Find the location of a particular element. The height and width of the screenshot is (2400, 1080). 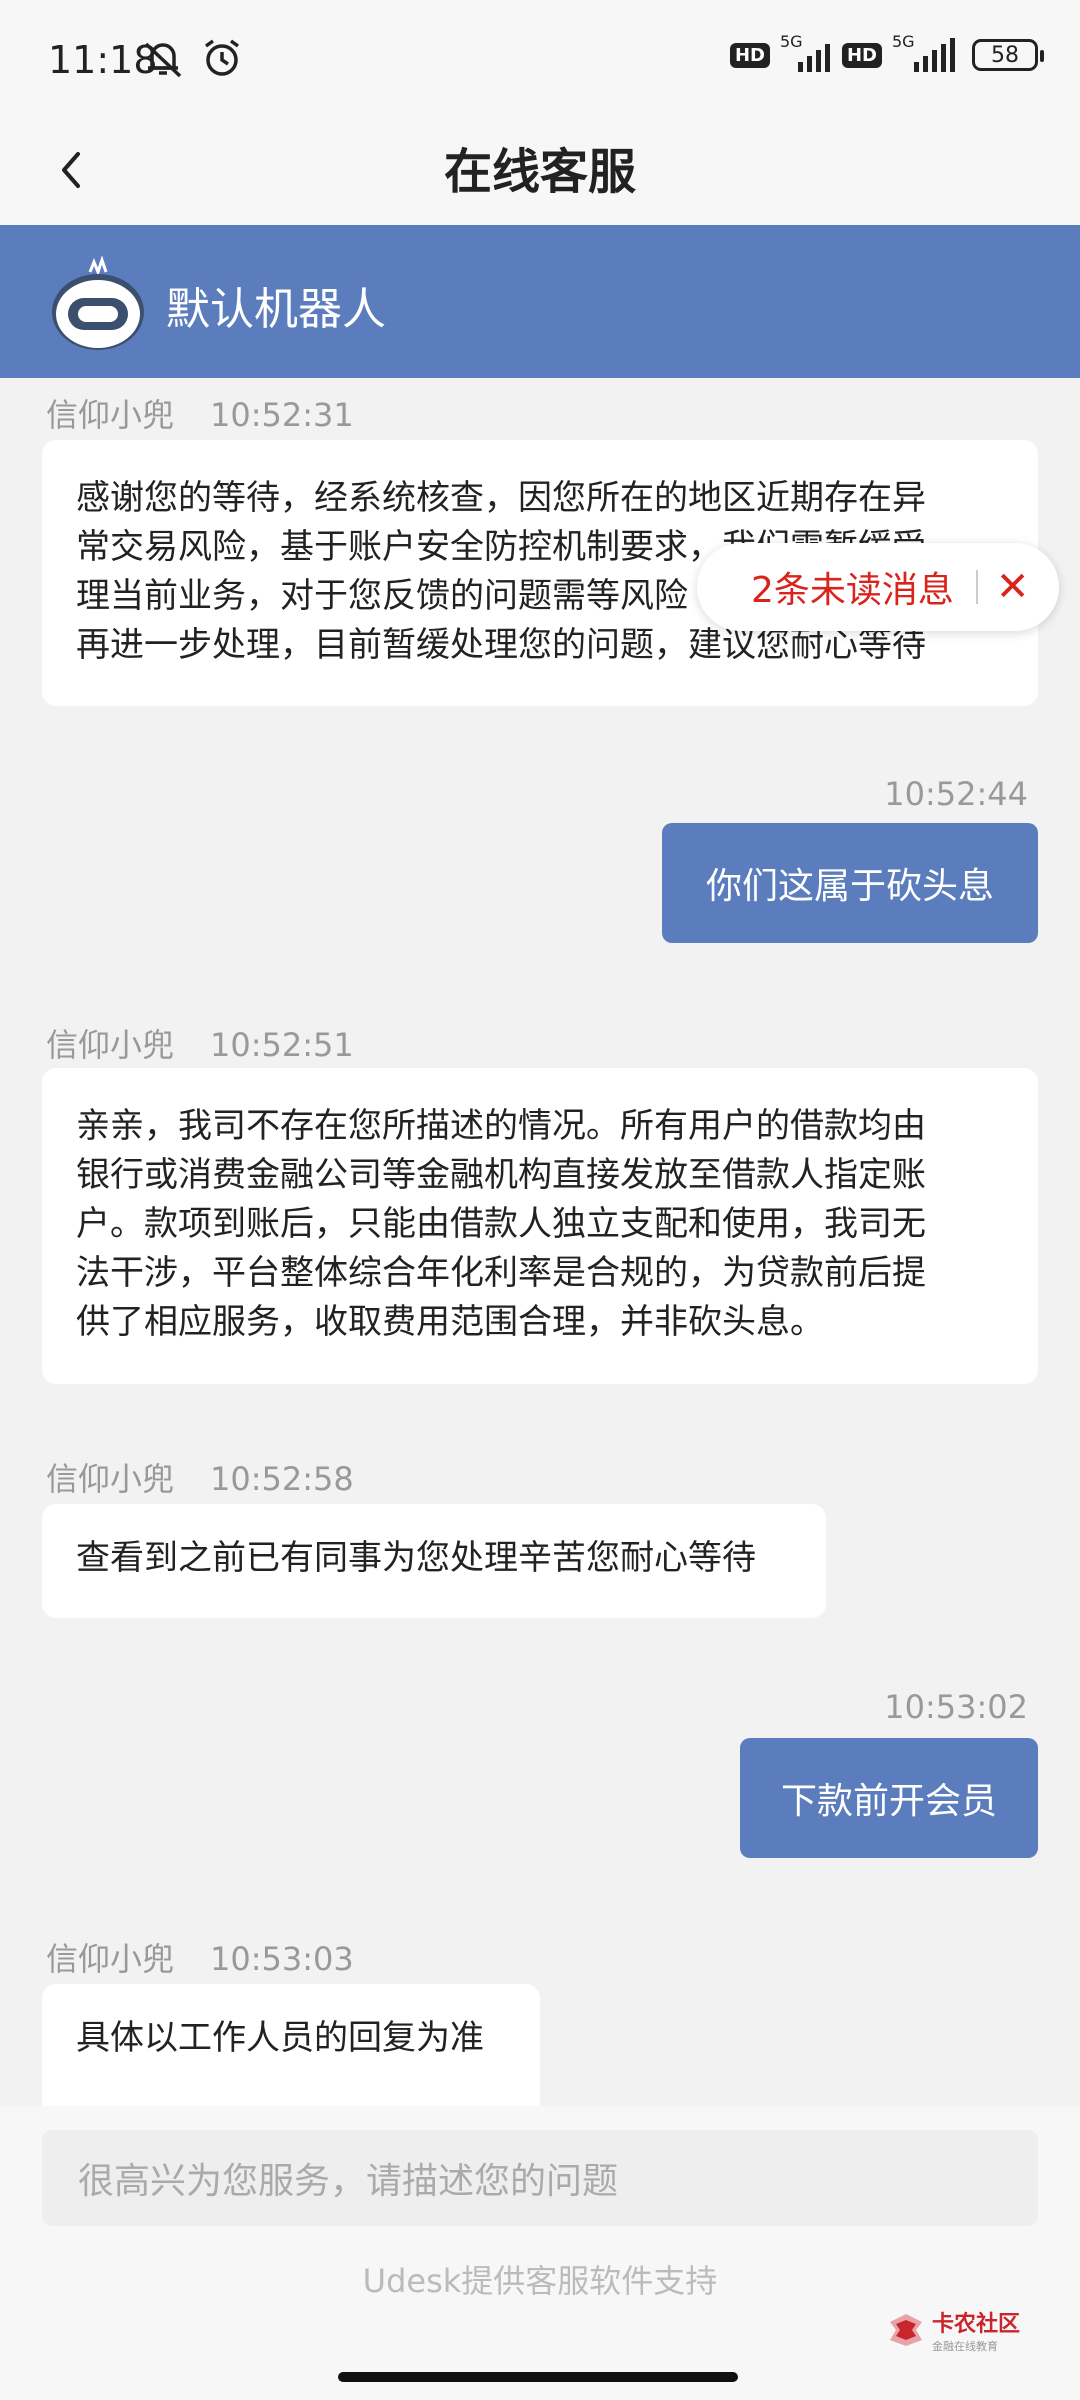

message-line: 亲亲，我司不存在您所描述的情况。所有用户的借款均由 is located at coordinates (501, 1126).